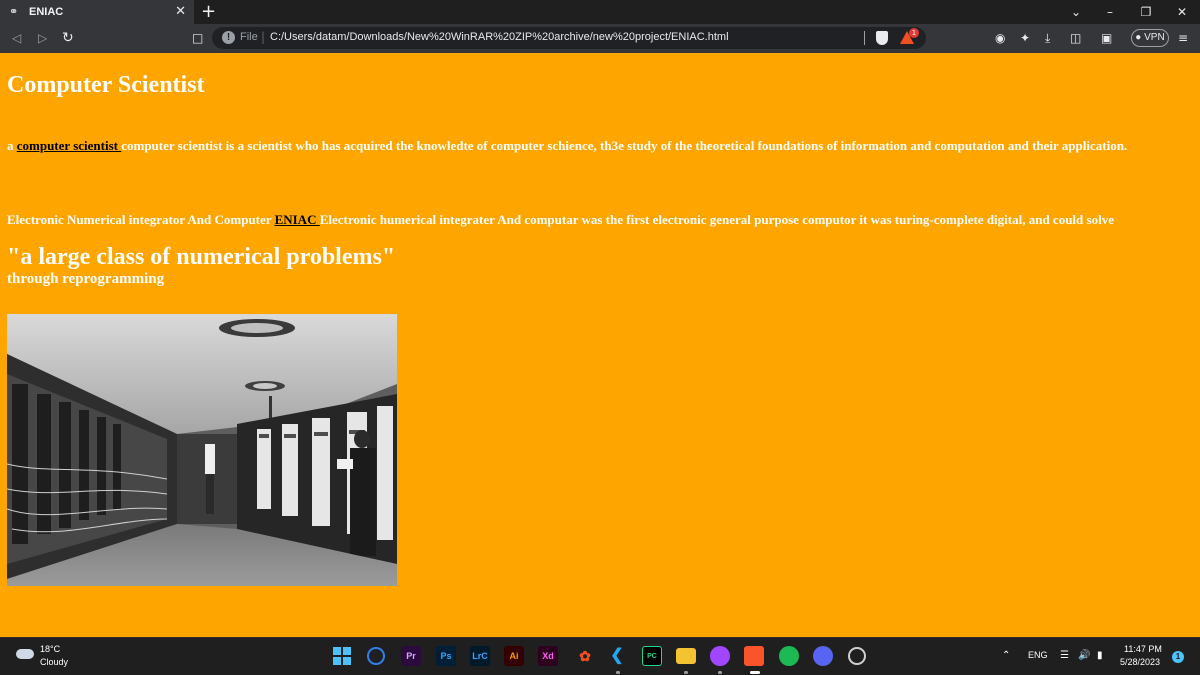 The height and width of the screenshot is (675, 1200). What do you see at coordinates (376, 656) in the screenshot?
I see `cortana-icon` at bounding box center [376, 656].